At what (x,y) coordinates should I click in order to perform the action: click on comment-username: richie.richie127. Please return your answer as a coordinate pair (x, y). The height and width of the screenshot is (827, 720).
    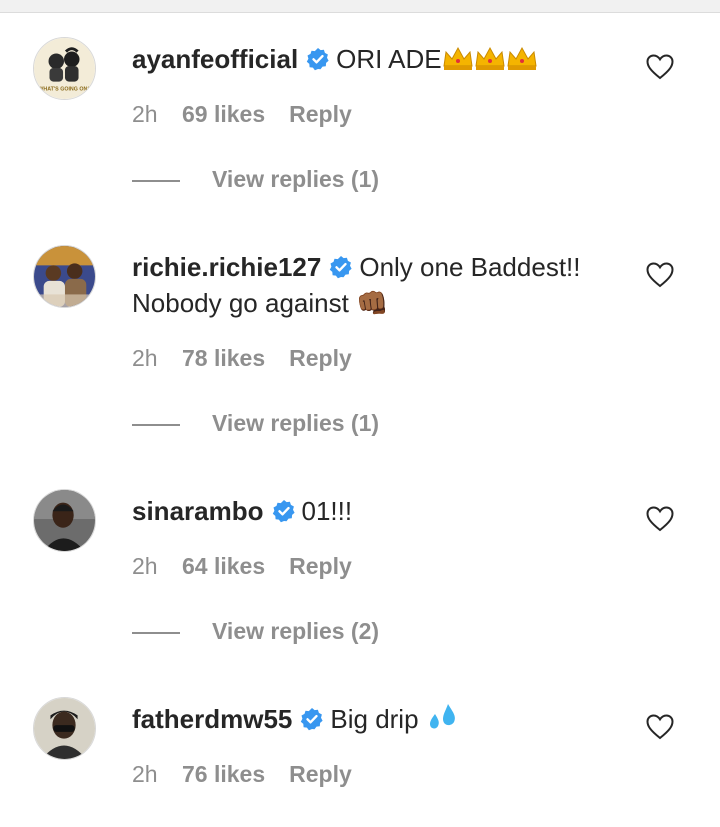
    Looking at the image, I should click on (226, 267).